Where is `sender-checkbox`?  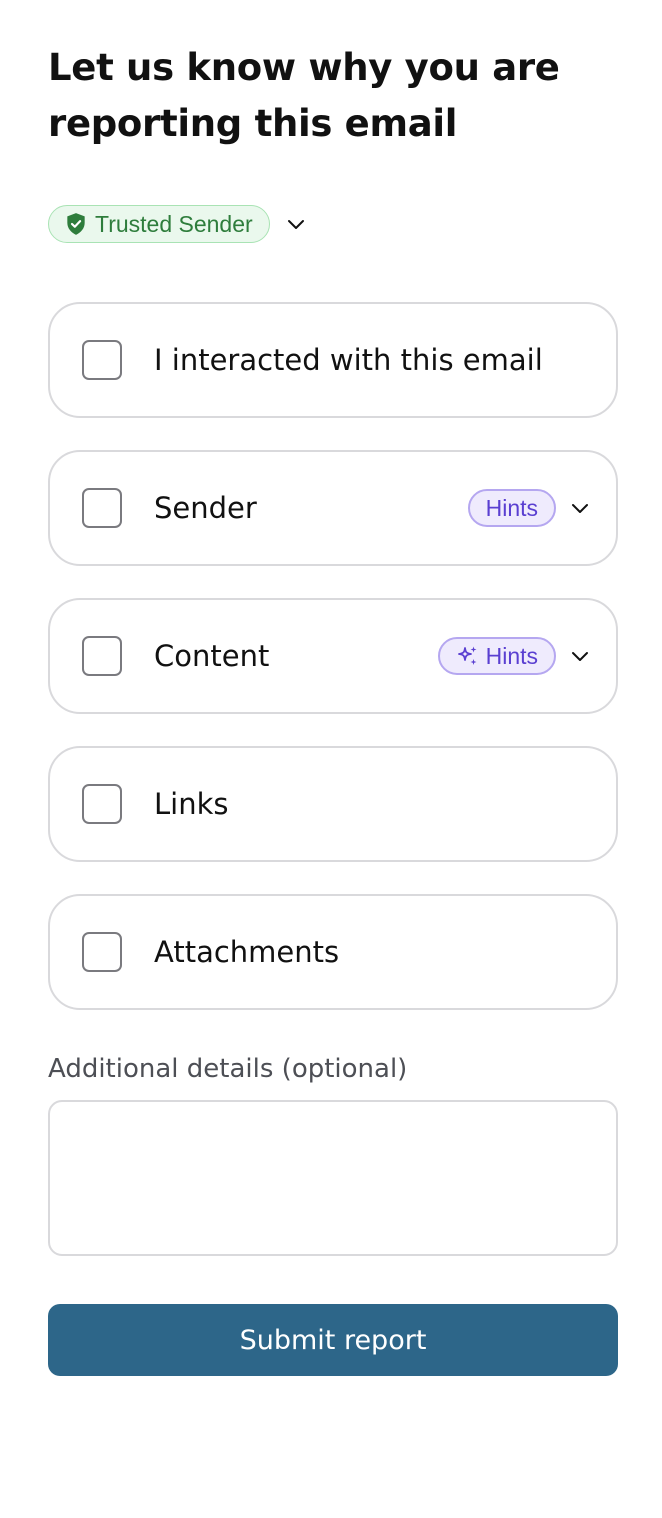 sender-checkbox is located at coordinates (102, 508).